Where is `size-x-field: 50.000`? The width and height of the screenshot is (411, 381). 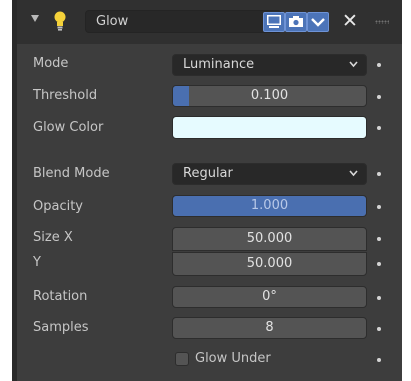 size-x-field: 50.000 is located at coordinates (269, 239).